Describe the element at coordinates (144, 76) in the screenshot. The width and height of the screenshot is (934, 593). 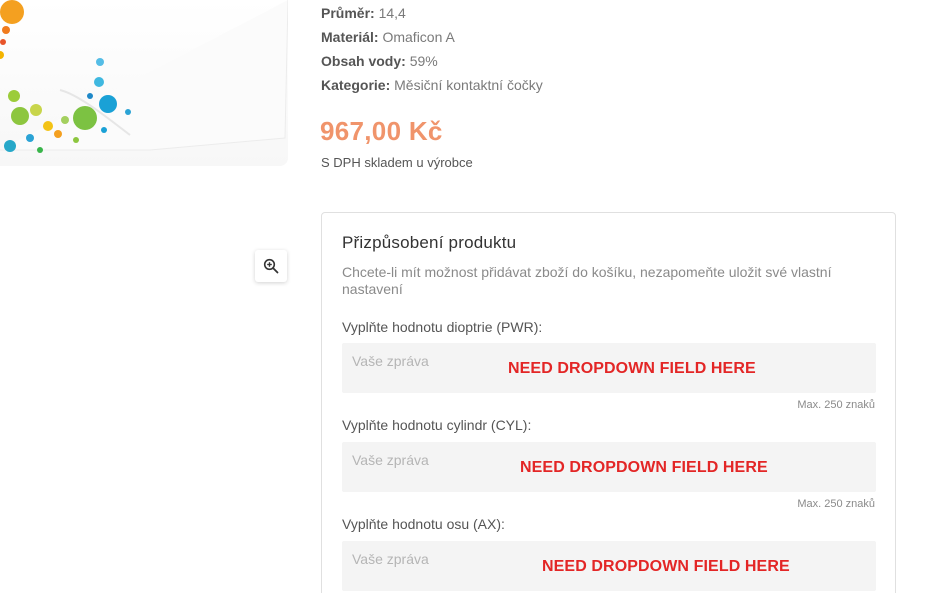
I see `product-image-graphic` at that location.